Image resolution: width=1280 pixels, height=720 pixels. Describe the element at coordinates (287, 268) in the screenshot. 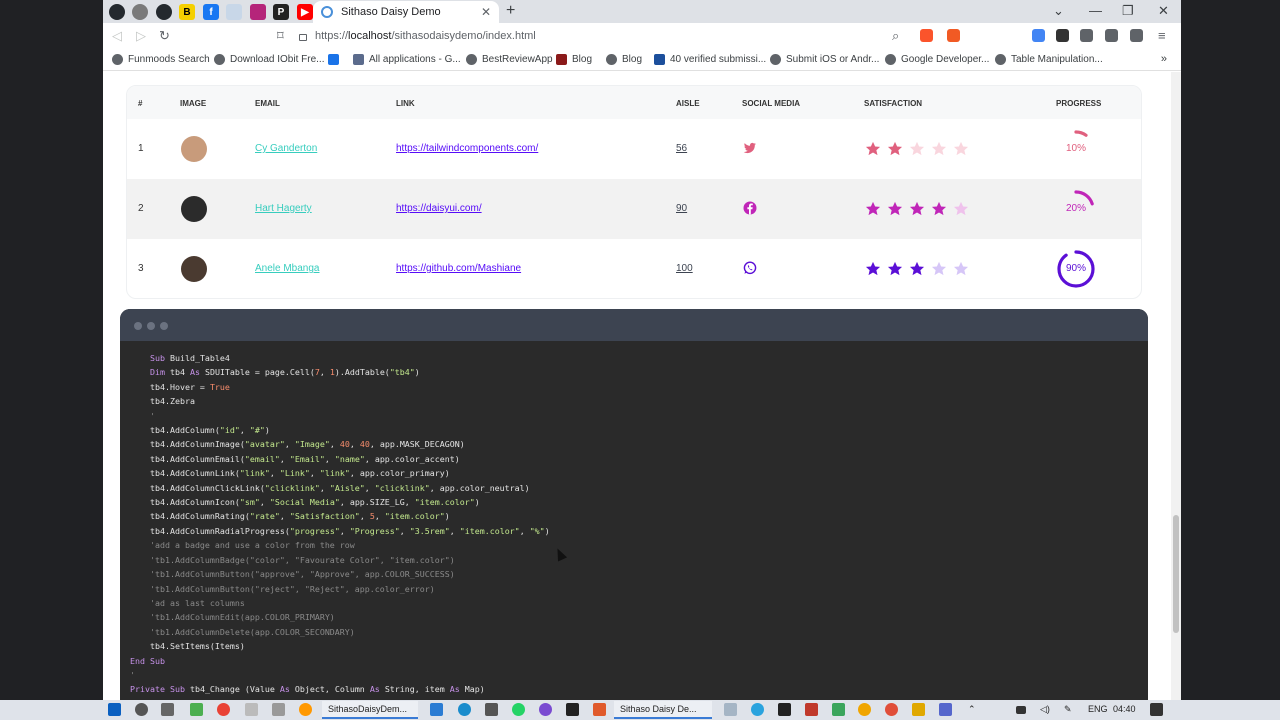

I see `row-email-link: Anele Mbanga` at that location.